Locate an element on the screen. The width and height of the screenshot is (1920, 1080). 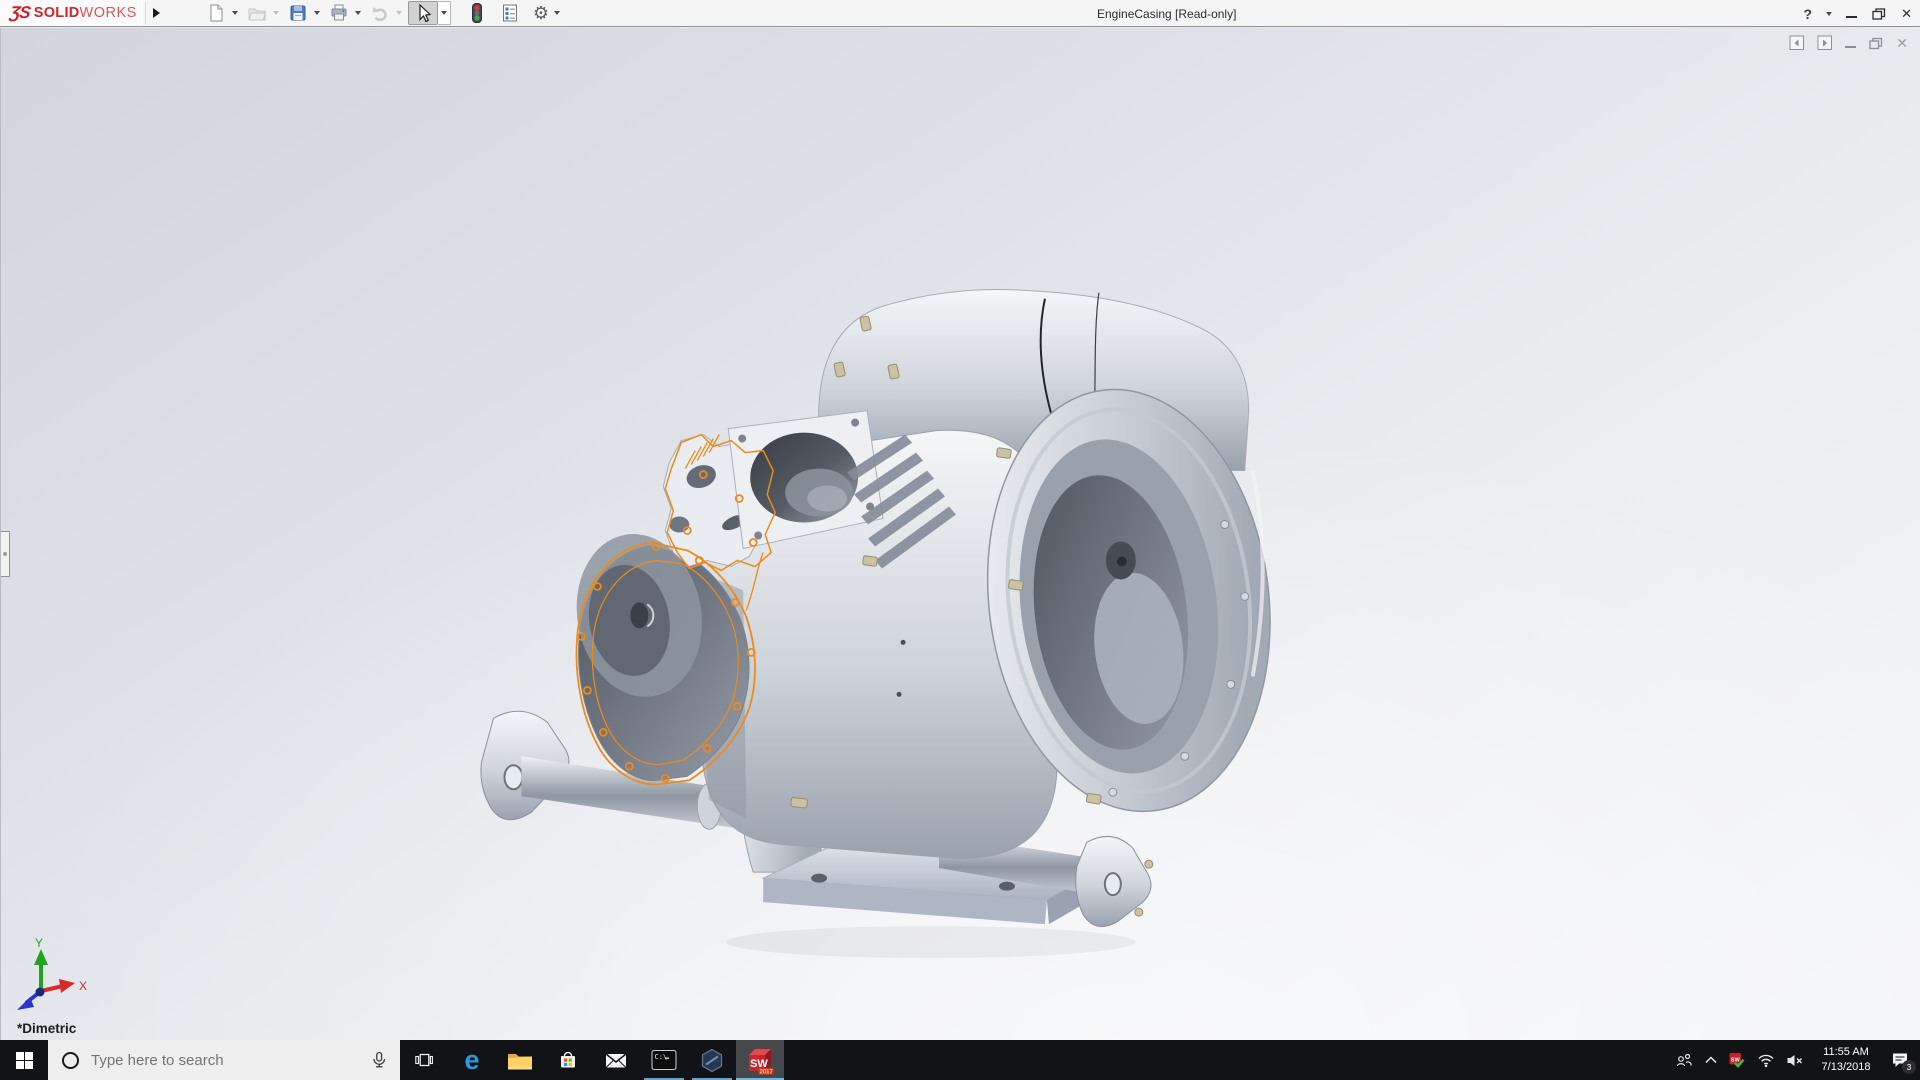
open-folder-icon is located at coordinates (257, 14).